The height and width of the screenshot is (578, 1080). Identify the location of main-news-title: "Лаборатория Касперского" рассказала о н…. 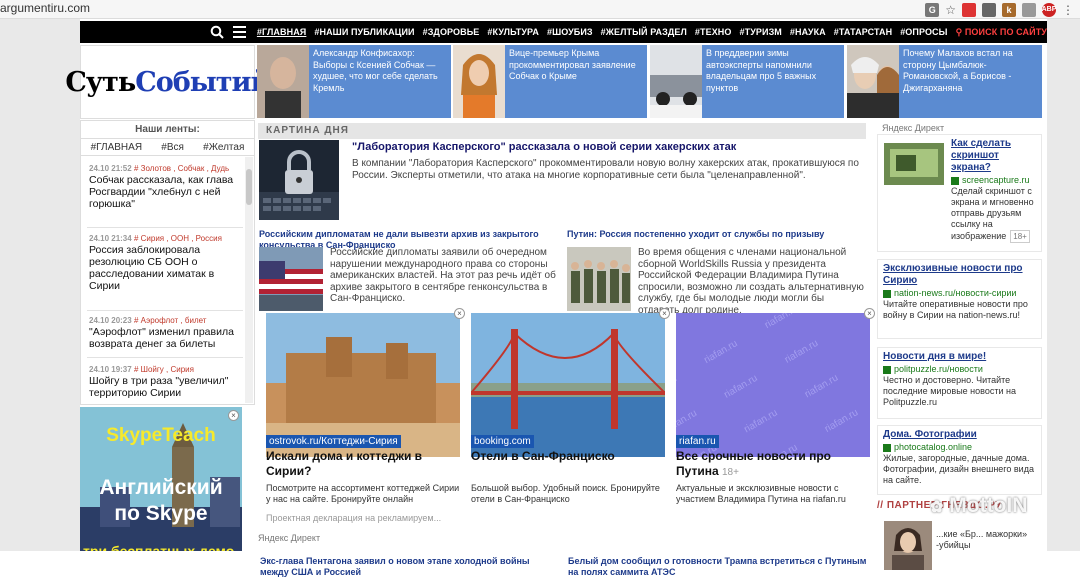
(602, 147).